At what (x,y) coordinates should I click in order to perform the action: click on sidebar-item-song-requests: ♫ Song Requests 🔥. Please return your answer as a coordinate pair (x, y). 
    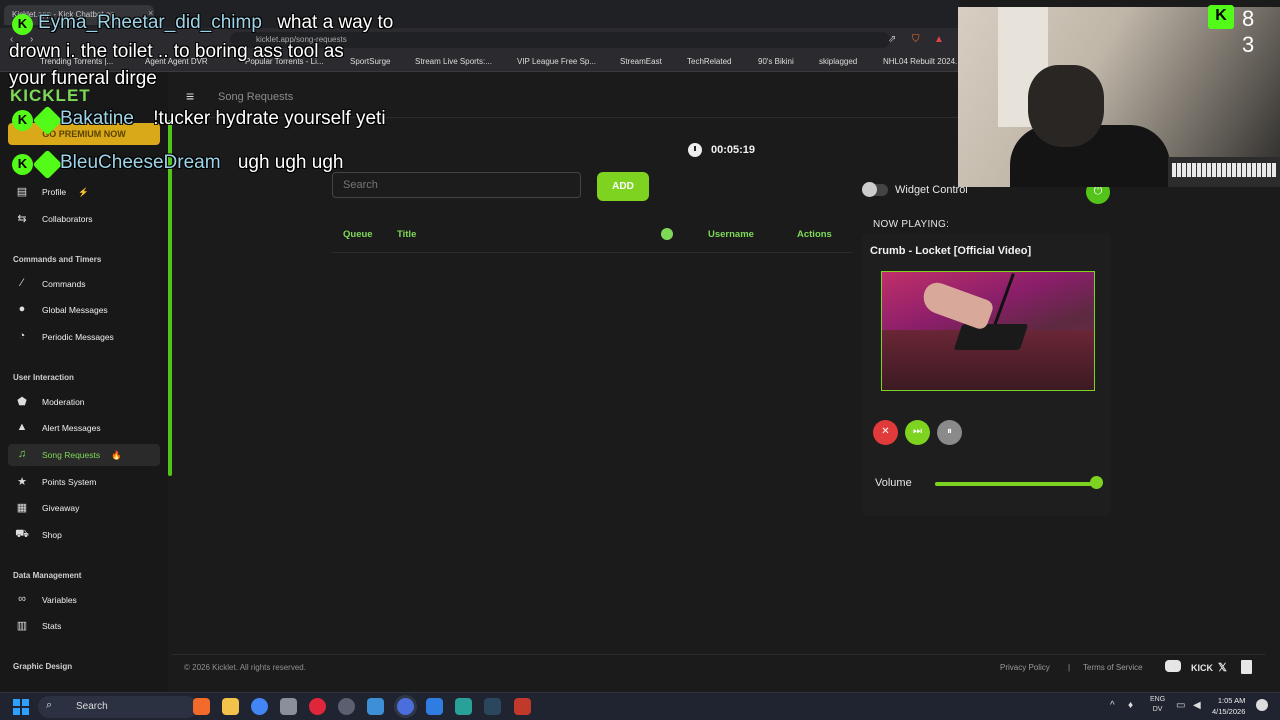
    Looking at the image, I should click on (84, 455).